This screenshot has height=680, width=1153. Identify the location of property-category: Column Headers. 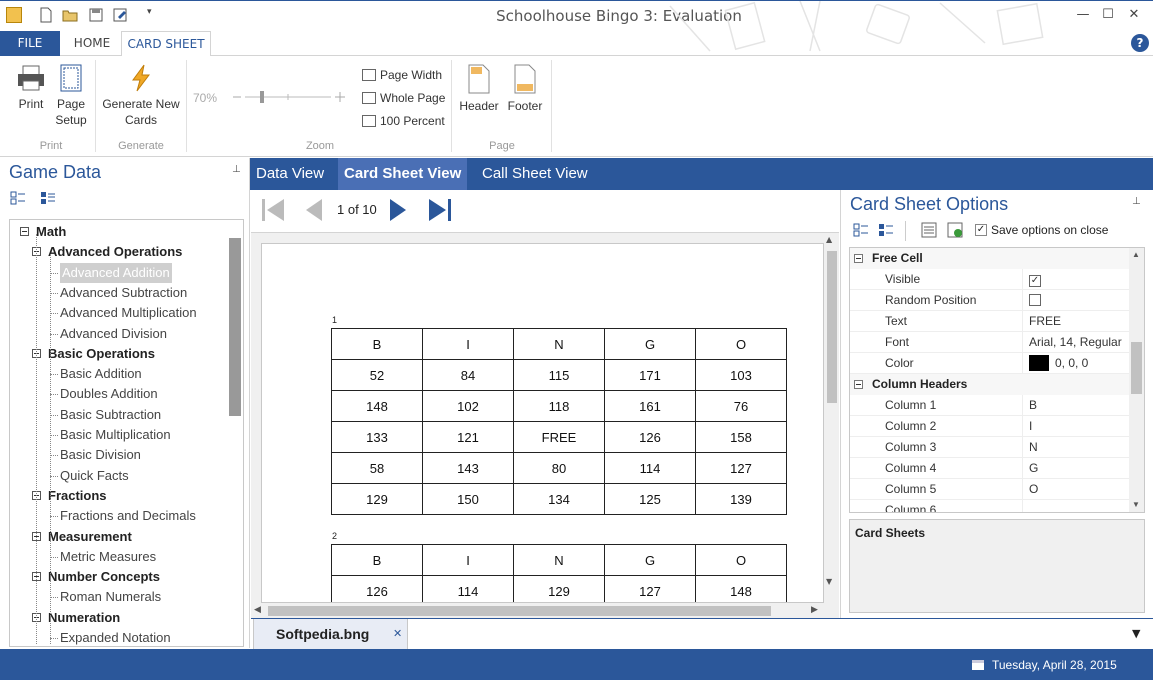
(989, 384).